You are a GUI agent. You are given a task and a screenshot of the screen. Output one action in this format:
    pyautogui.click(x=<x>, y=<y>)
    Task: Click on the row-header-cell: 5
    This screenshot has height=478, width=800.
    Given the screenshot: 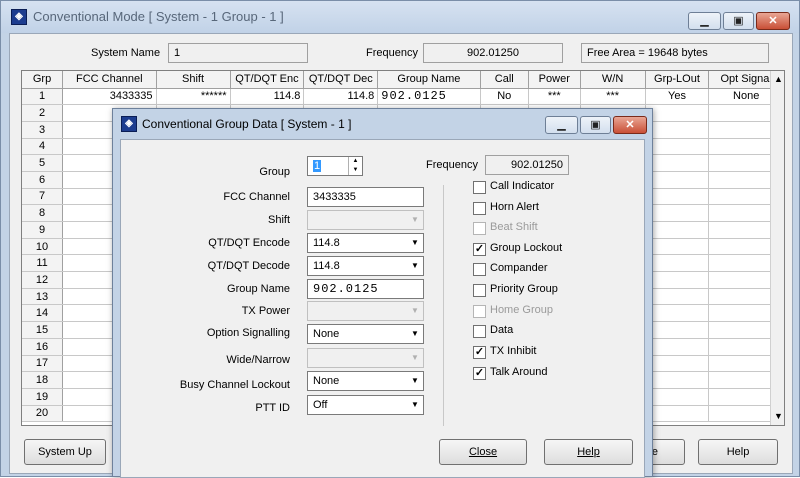 What is the action you would take?
    pyautogui.click(x=43, y=163)
    